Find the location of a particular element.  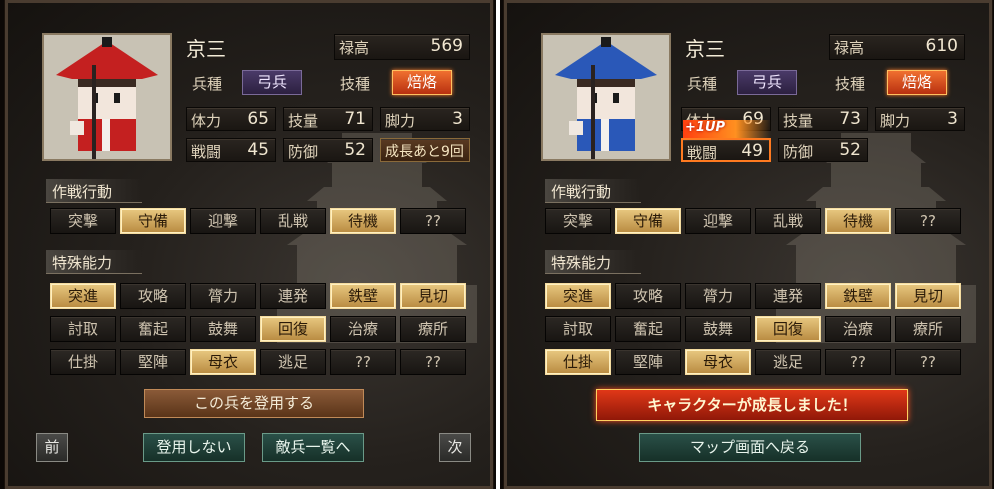

unit-name: 京三 is located at coordinates (705, 49).